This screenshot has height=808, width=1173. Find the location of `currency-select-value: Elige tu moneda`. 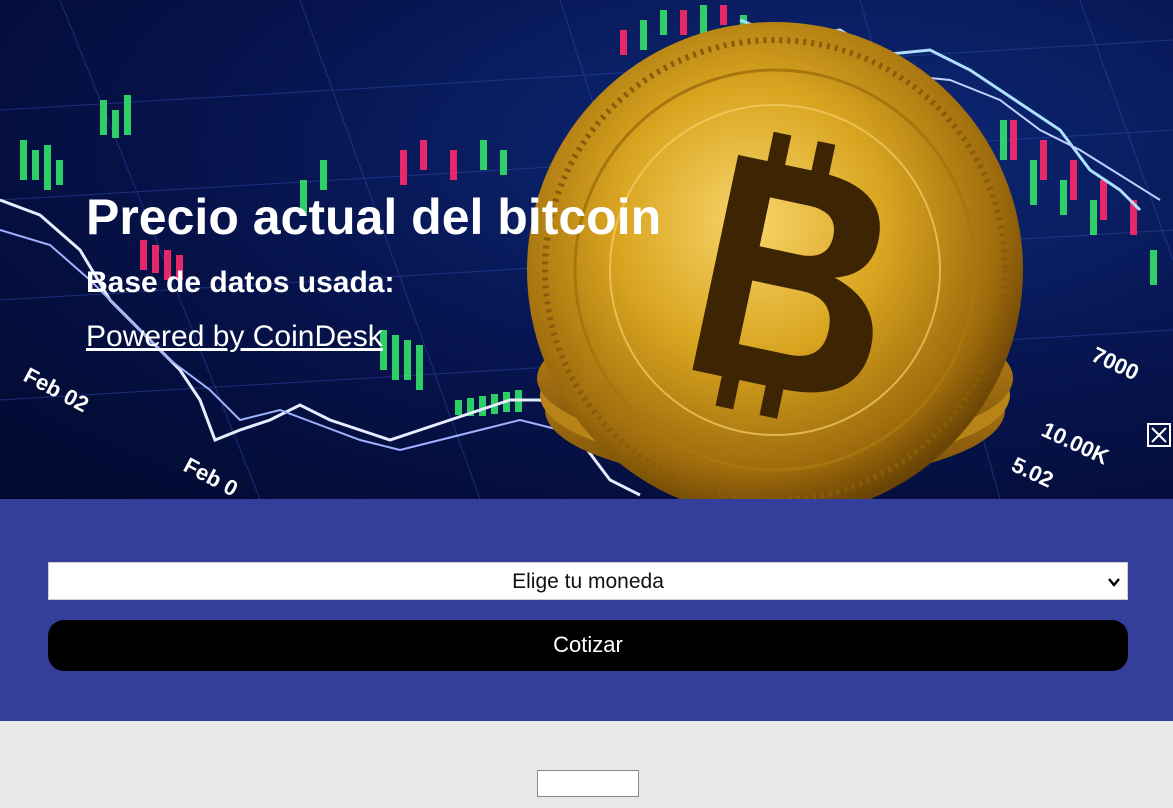

currency-select-value: Elige tu moneda is located at coordinates (588, 581).